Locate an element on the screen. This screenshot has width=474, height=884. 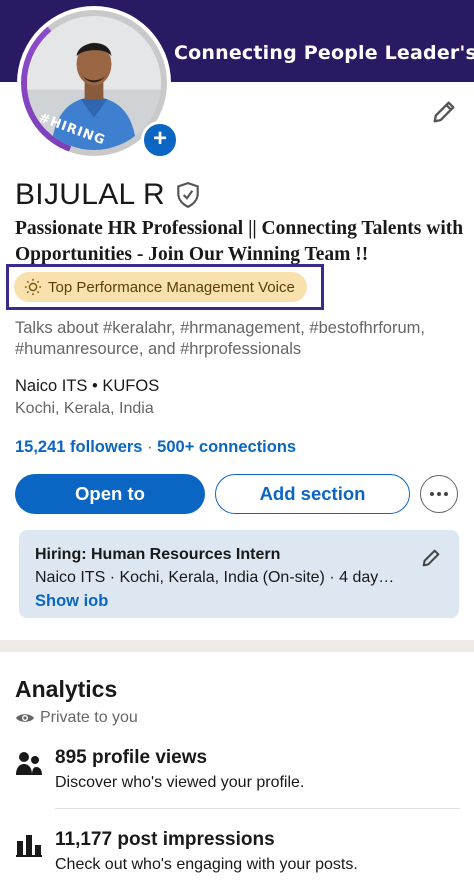
voice-badge: Top Performance Management Voice is located at coordinates (160, 287).